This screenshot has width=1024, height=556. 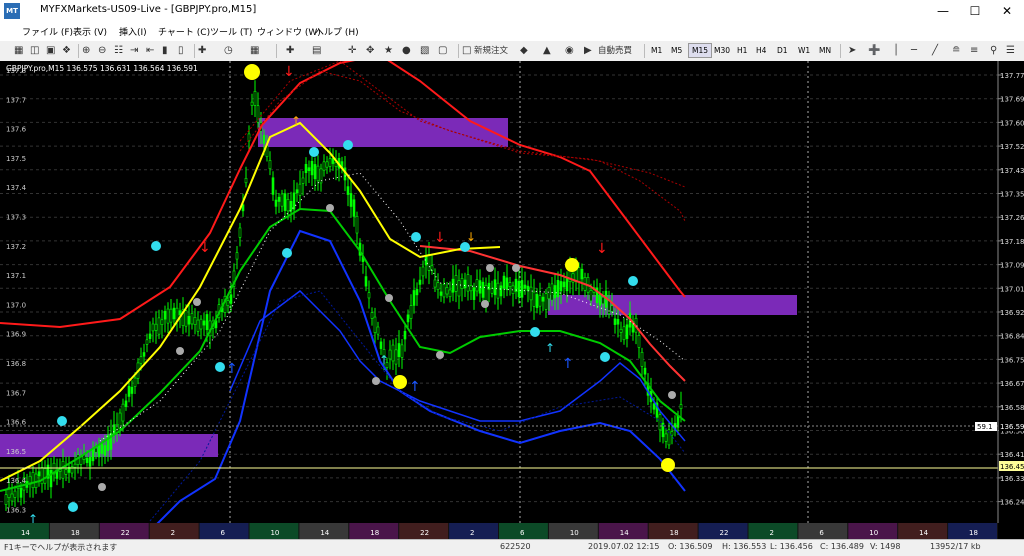 What do you see at coordinates (852, 51) in the screenshot?
I see `cursor-icon: ➤` at bounding box center [852, 51].